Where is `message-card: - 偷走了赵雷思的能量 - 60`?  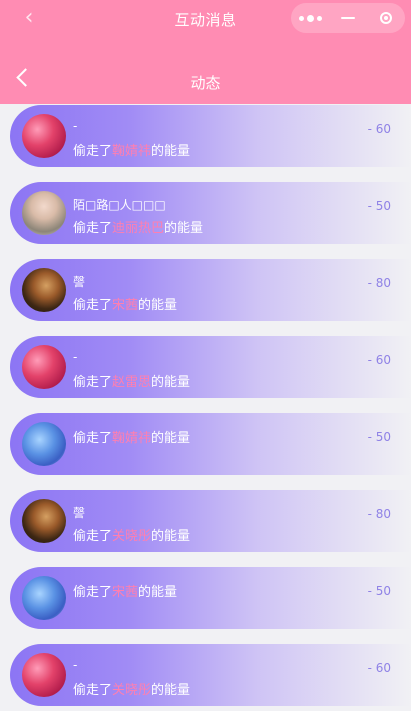 message-card: - 偷走了赵雷思的能量 - 60 is located at coordinates (210, 367).